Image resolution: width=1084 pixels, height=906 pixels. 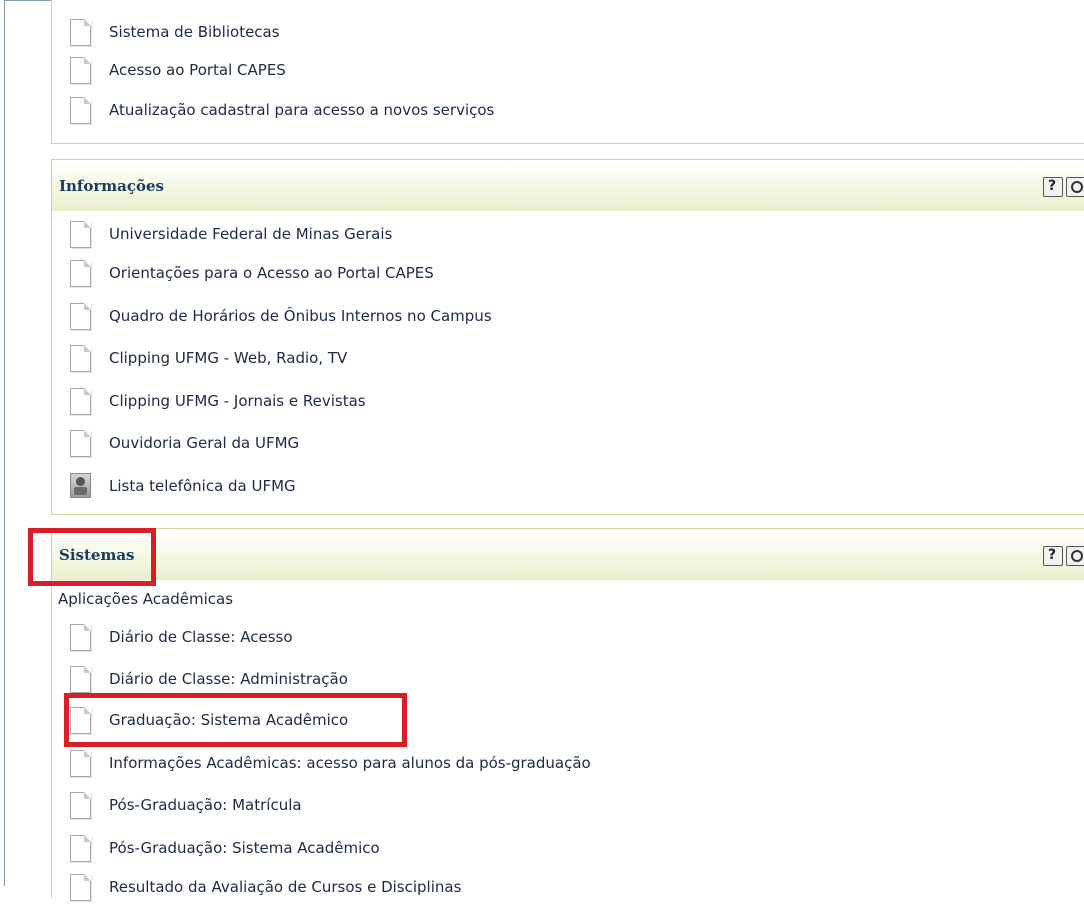 I want to click on link-pos-graduacao-sistema-academico: Pós-Graduação: Sistema Acadêmico, so click(x=244, y=848).